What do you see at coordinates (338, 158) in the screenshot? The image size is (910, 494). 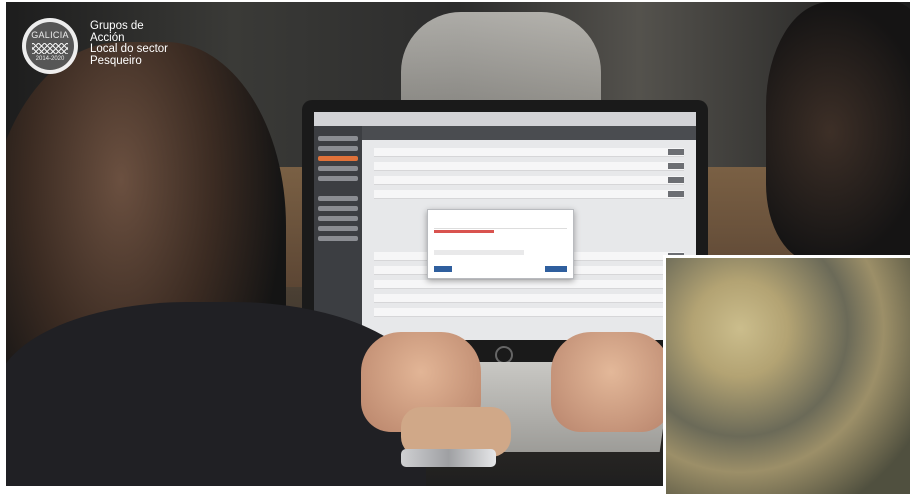 I see `sidebar-item-active` at bounding box center [338, 158].